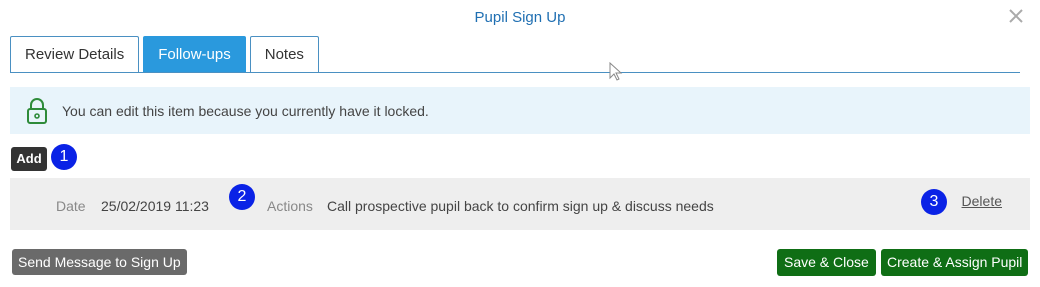 This screenshot has height=287, width=1040. Describe the element at coordinates (1016, 16) in the screenshot. I see `close-icon` at that location.